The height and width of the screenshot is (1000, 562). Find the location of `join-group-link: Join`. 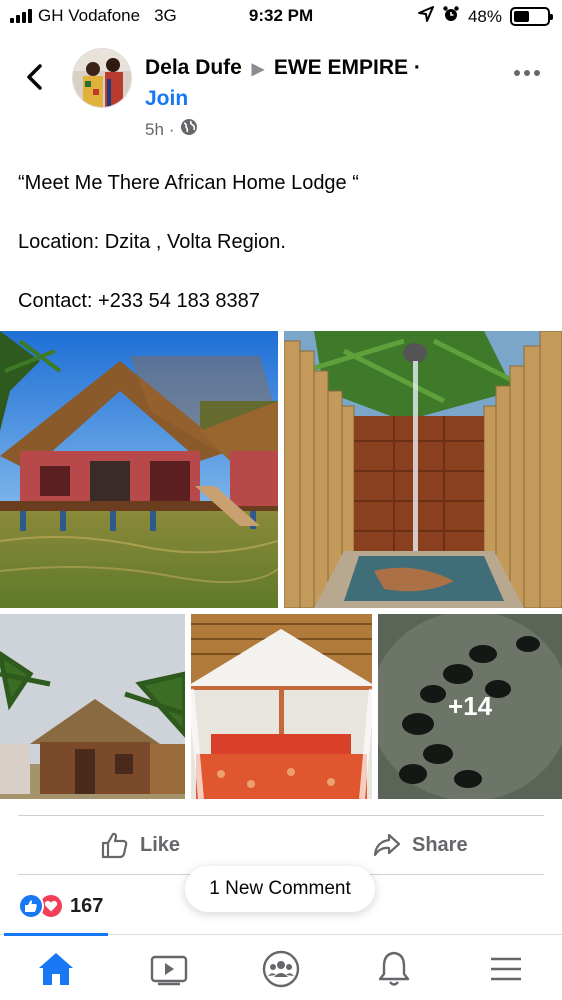

join-group-link: Join is located at coordinates (166, 99).